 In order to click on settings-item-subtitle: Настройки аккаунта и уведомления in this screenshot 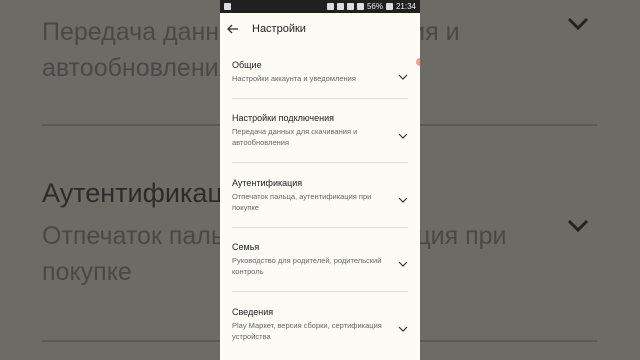, I will do `click(294, 78)`.